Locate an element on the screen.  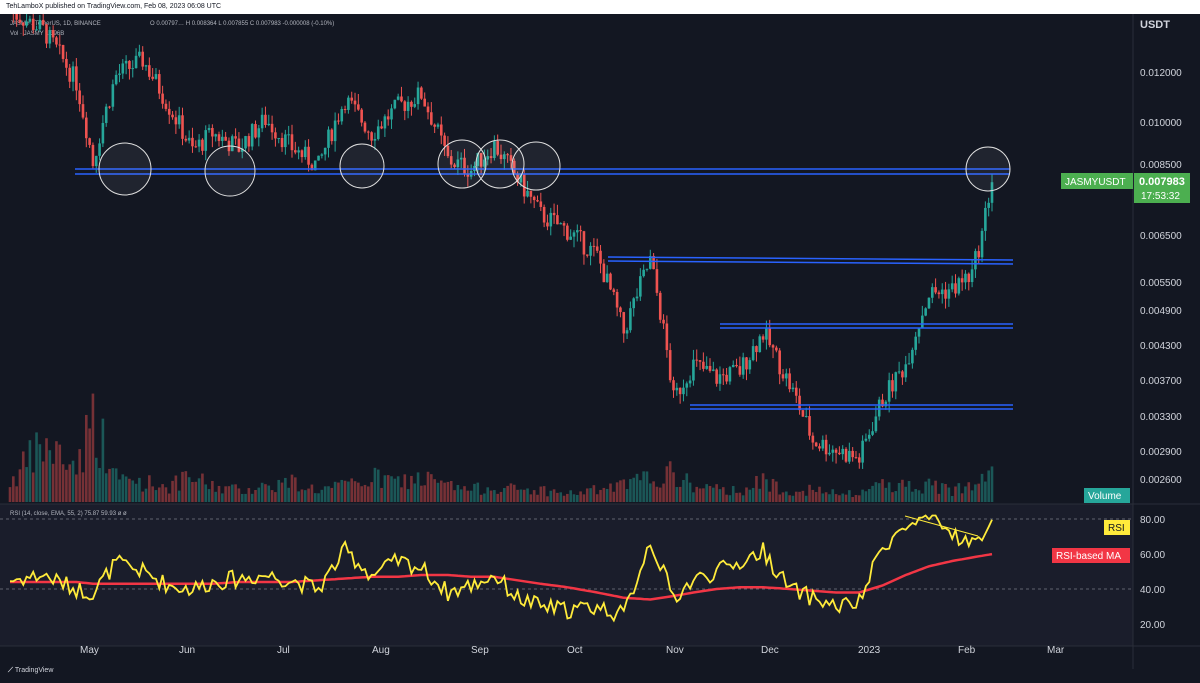
time-tick: Sep is located at coordinates (480, 650).